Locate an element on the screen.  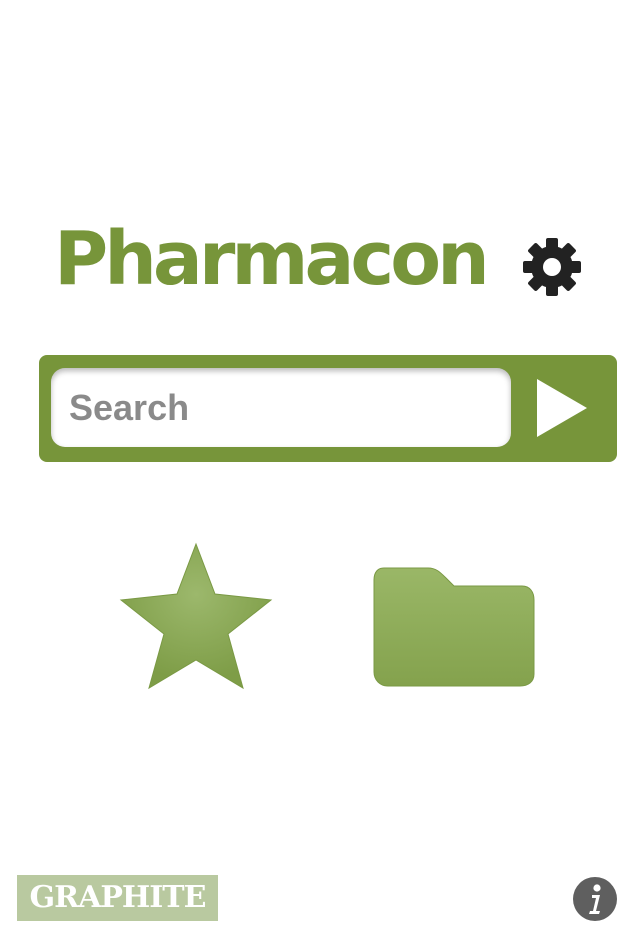
folder-icon is located at coordinates (454, 627).